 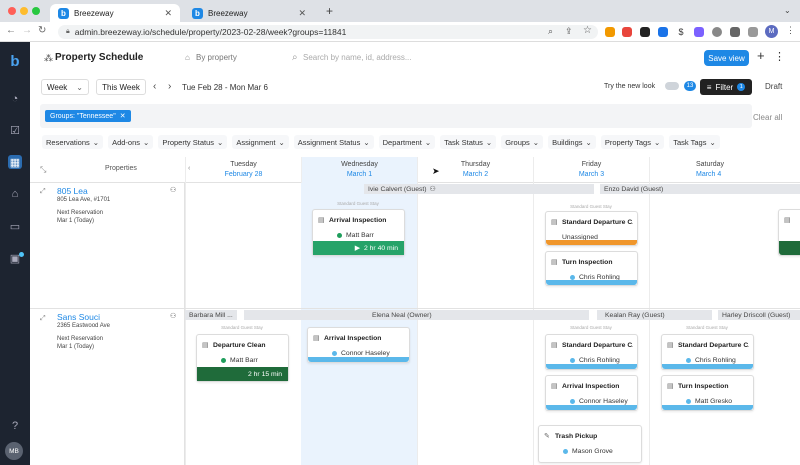 What do you see at coordinates (15, 61) in the screenshot?
I see `breezeway-logo-icon: b` at bounding box center [15, 61].